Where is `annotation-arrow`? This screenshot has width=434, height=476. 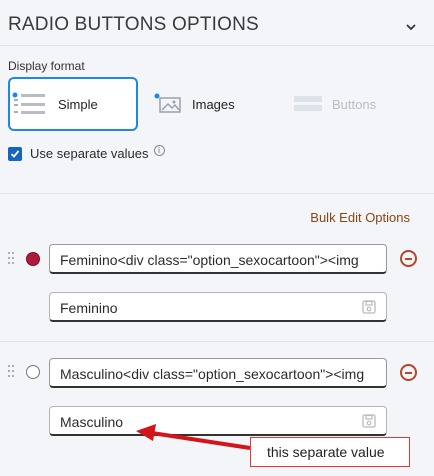 annotation-arrow is located at coordinates (193, 437).